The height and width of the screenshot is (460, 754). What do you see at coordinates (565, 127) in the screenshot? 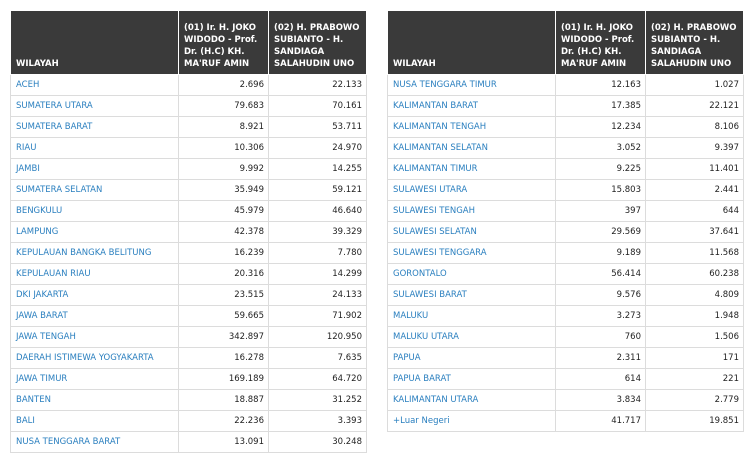
I see `table-row: KALIMANTAN TENGAH 12.234 8.106` at bounding box center [565, 127].